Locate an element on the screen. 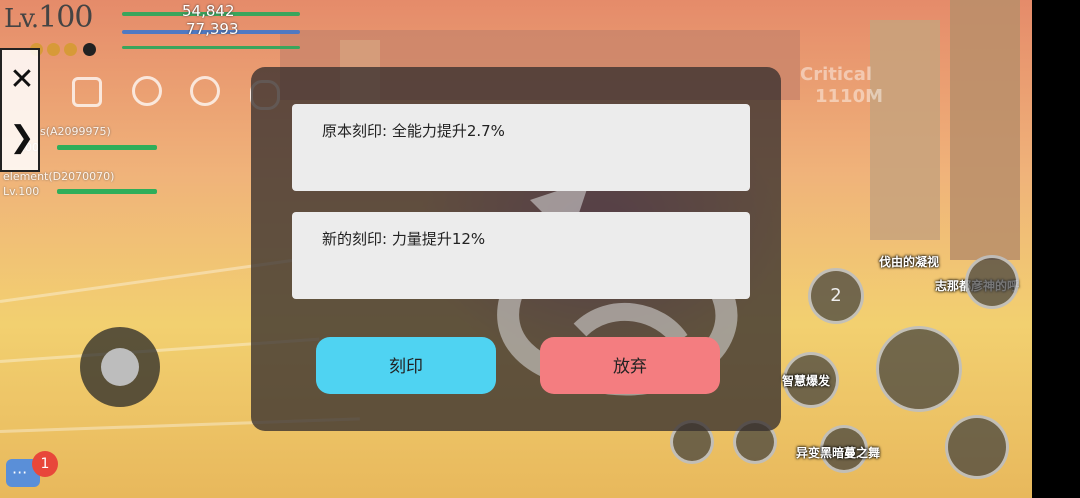  level-value: 100 is located at coordinates (65, 17).